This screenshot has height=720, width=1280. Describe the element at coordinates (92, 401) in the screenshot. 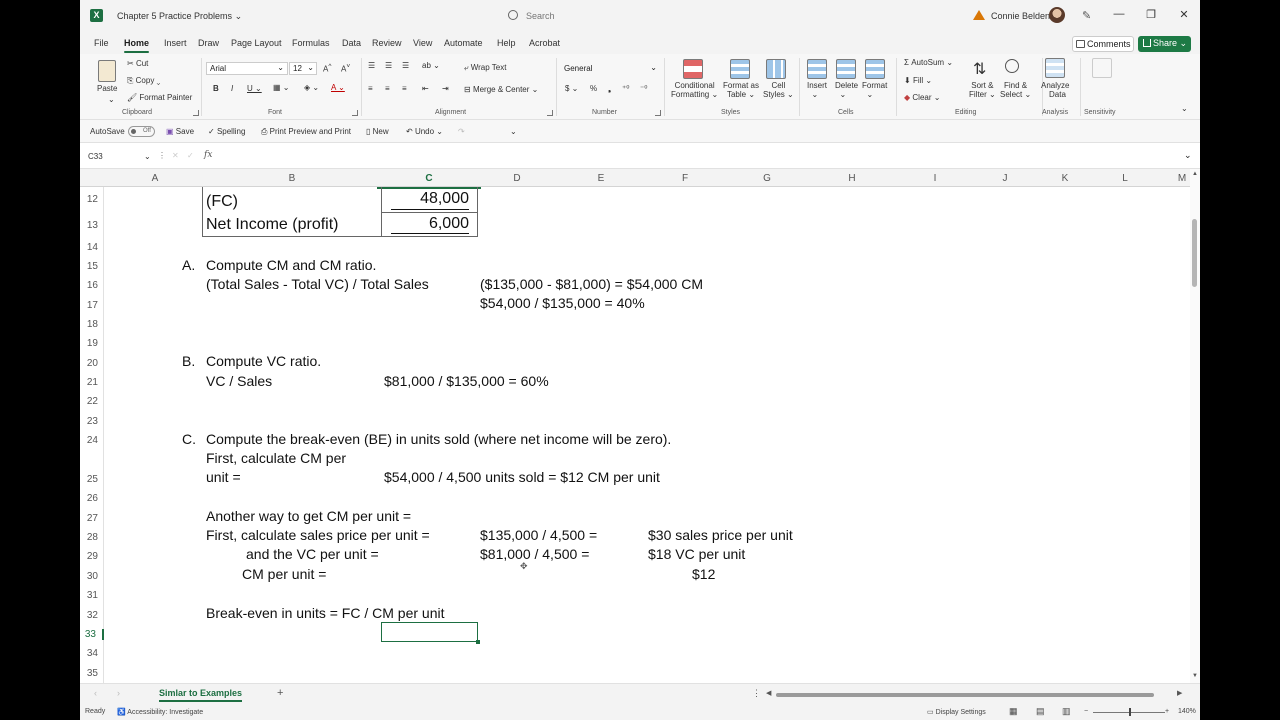

I see `row-header: 22` at that location.